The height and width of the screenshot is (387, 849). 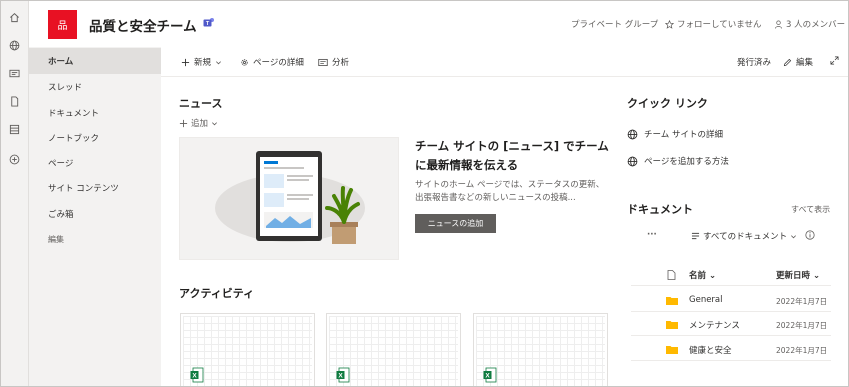 What do you see at coordinates (714, 325) in the screenshot?
I see `document-name: メンテナンス` at bounding box center [714, 325].